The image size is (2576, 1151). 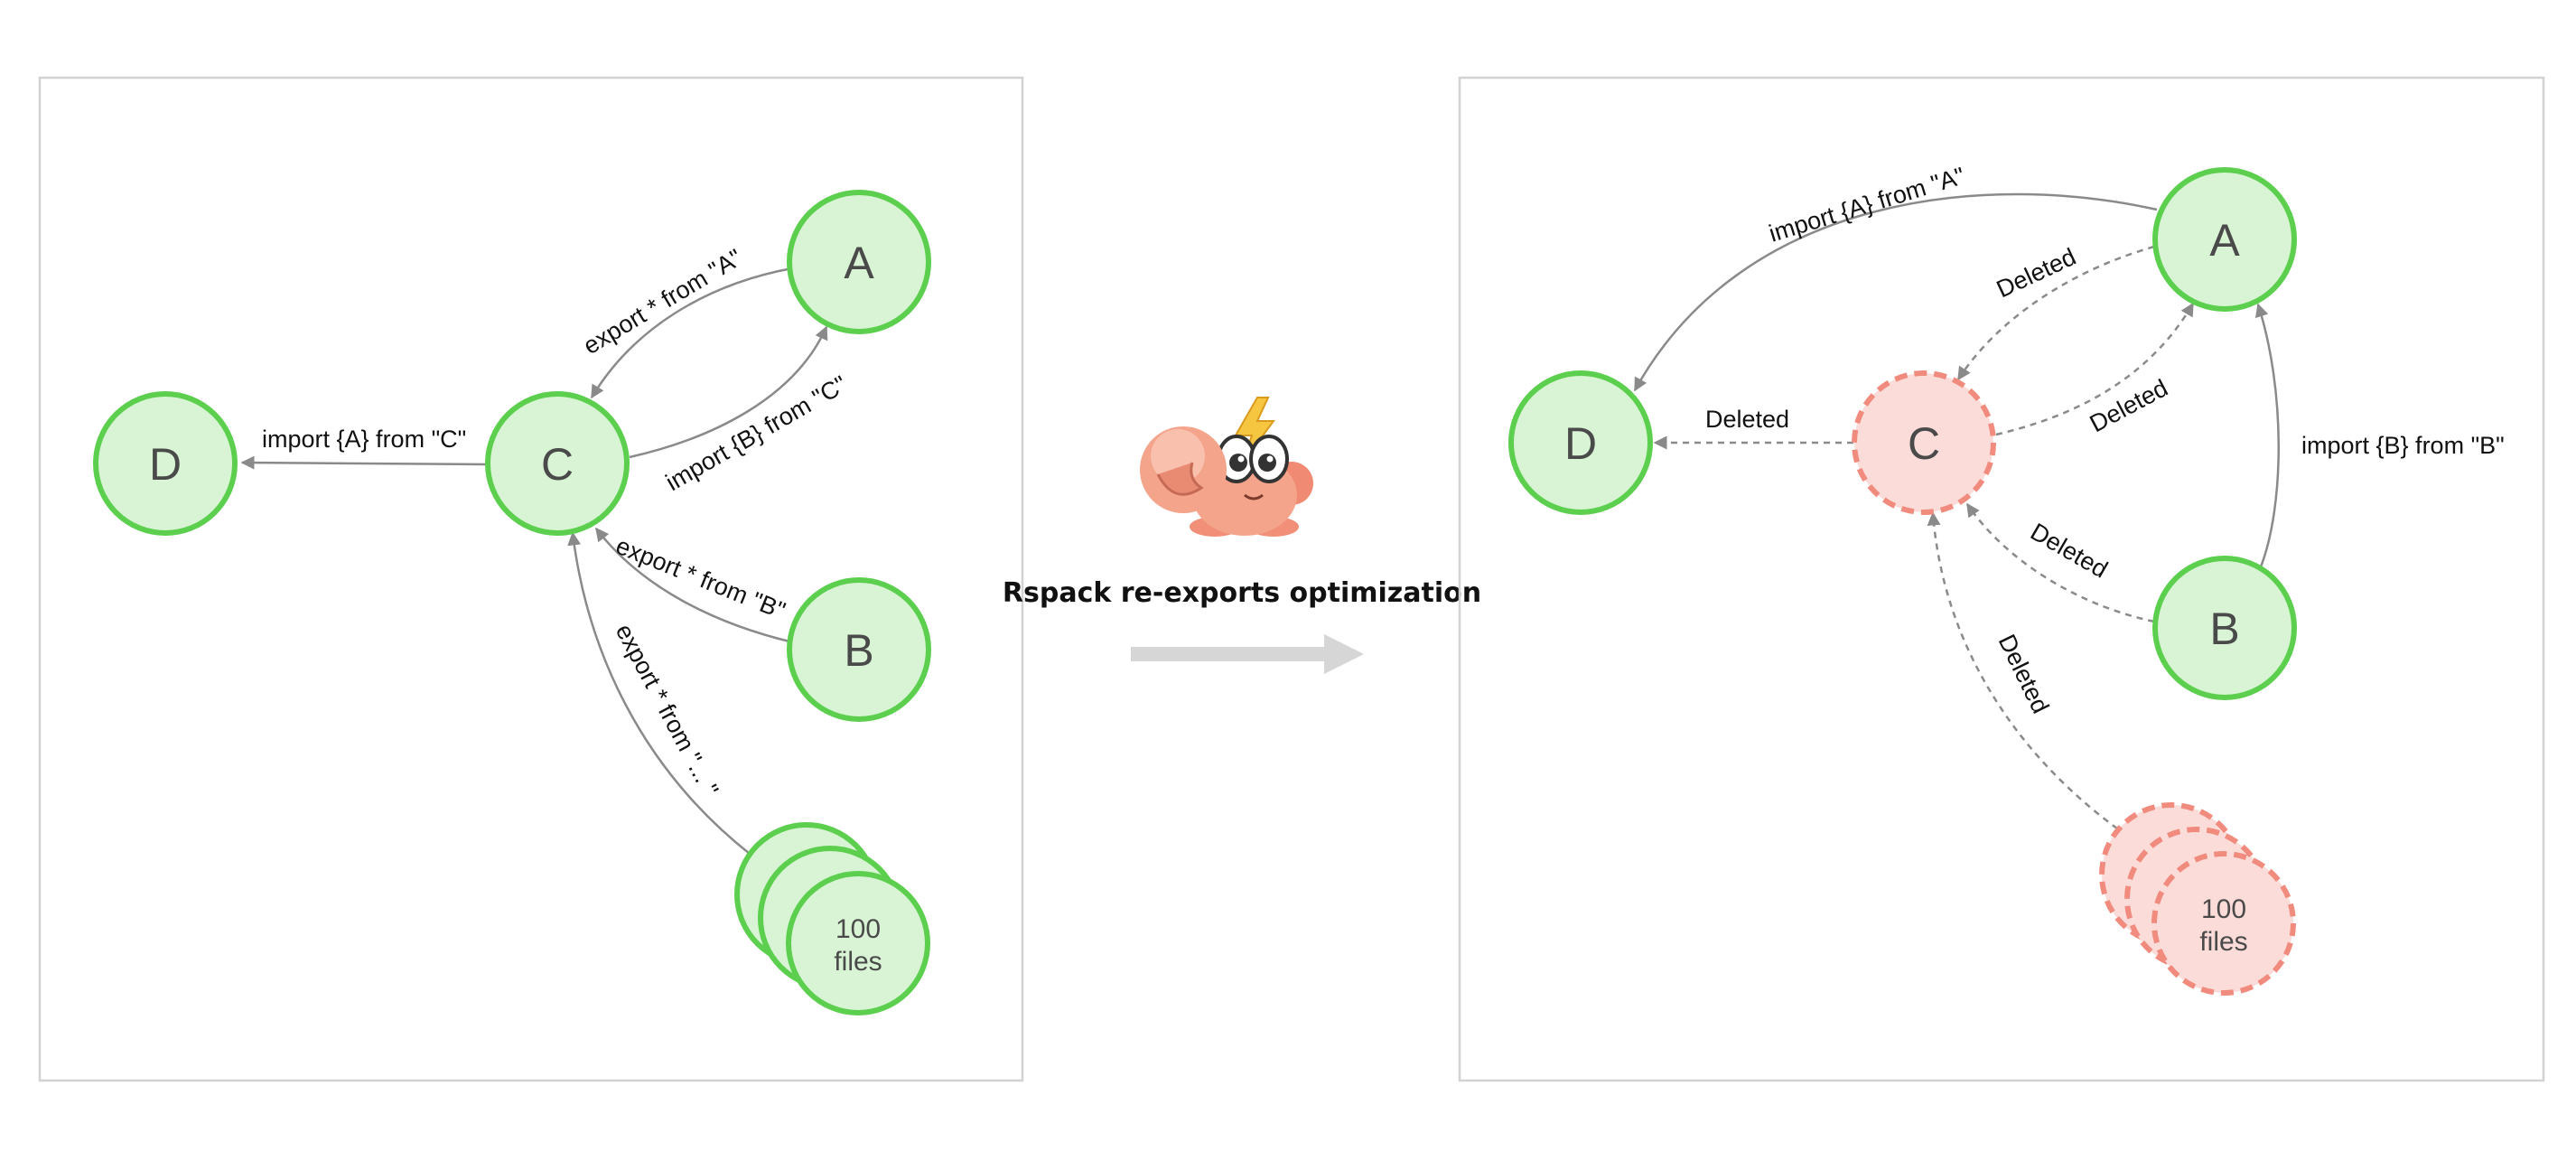 I want to click on after-node-a: A, so click(x=2224, y=239).